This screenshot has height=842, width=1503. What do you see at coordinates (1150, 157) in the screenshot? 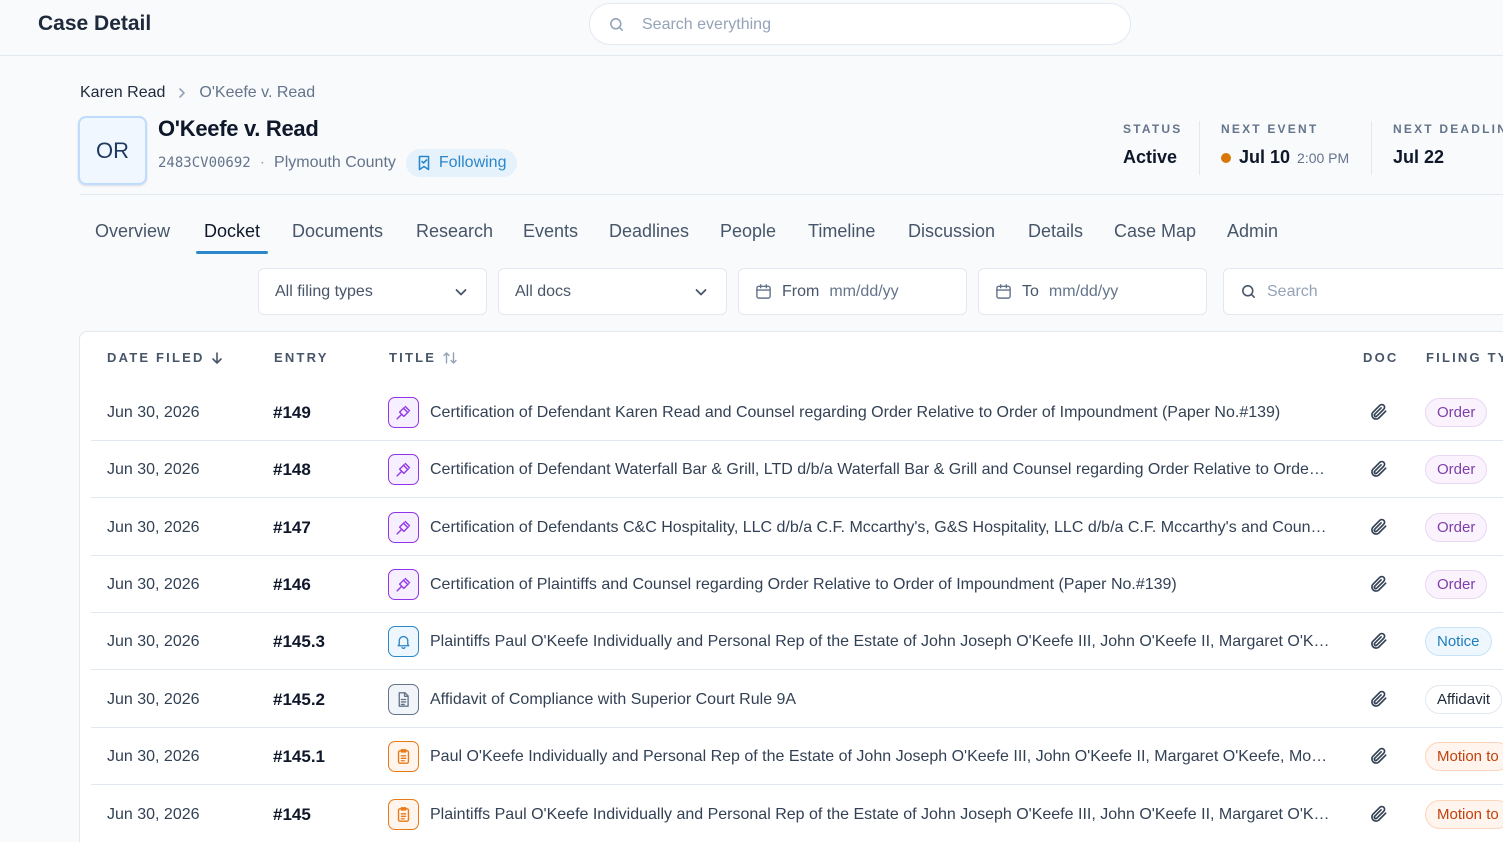
I see `status-value: Active` at bounding box center [1150, 157].